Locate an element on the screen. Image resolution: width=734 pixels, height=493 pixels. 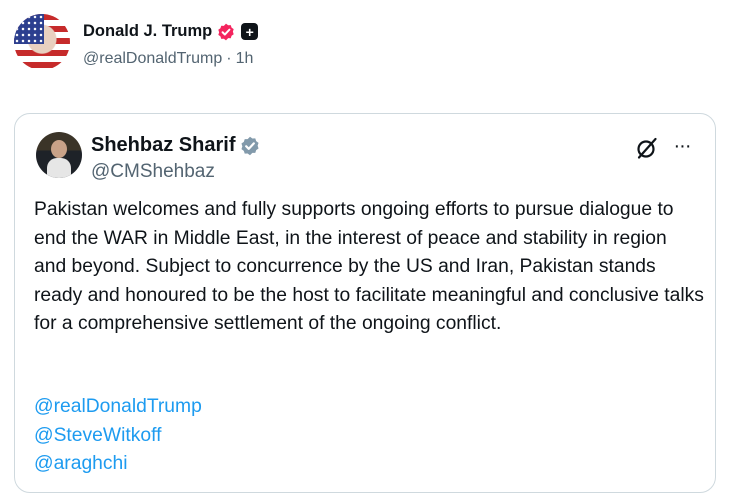
mentions-list: @realDonaldTrump @SteveWitkoff @araghchi is located at coordinates (118, 436).